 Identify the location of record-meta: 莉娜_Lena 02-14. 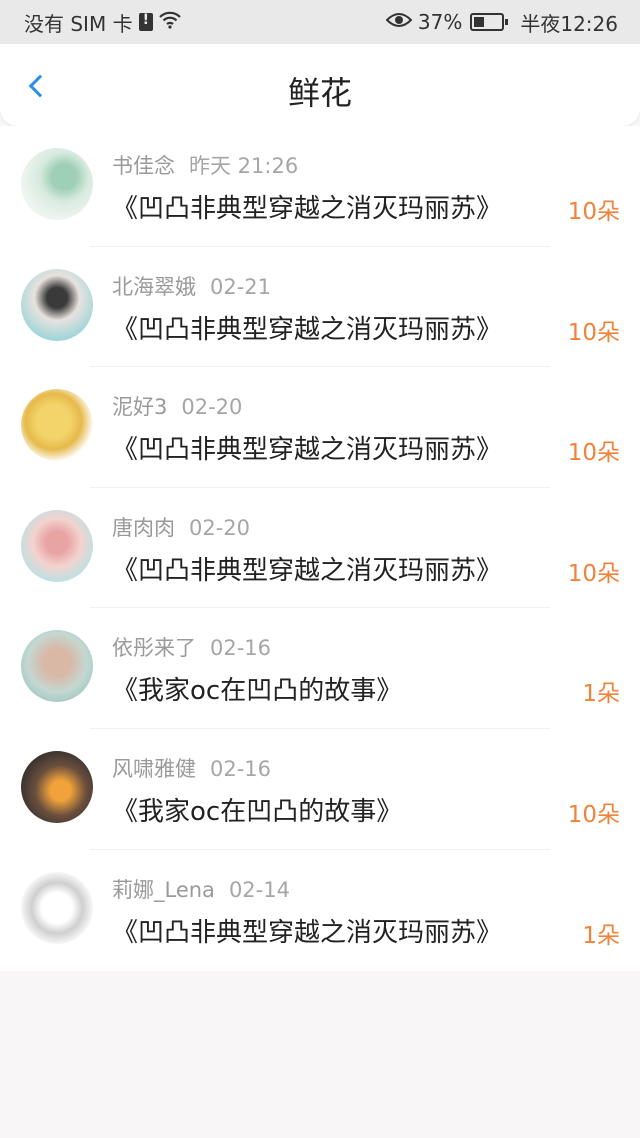
(201, 889).